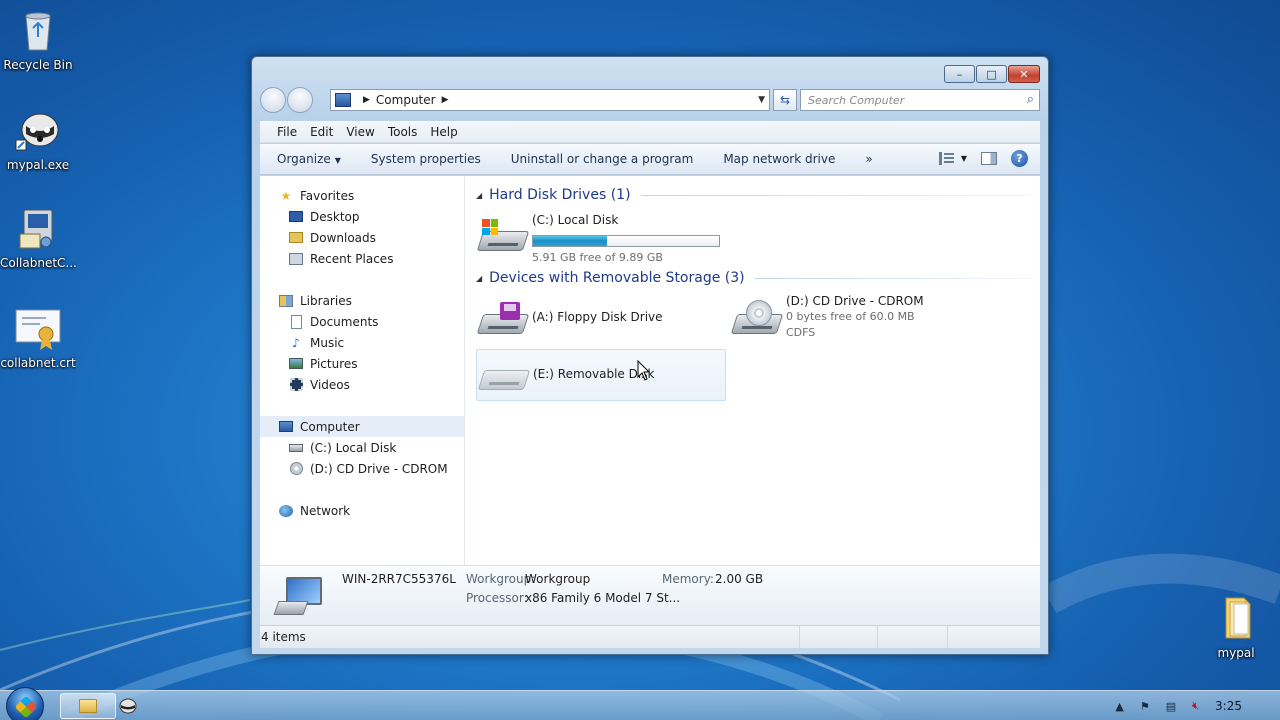 This screenshot has height=720, width=1280. I want to click on network-icon: ▤, so click(1171, 706).